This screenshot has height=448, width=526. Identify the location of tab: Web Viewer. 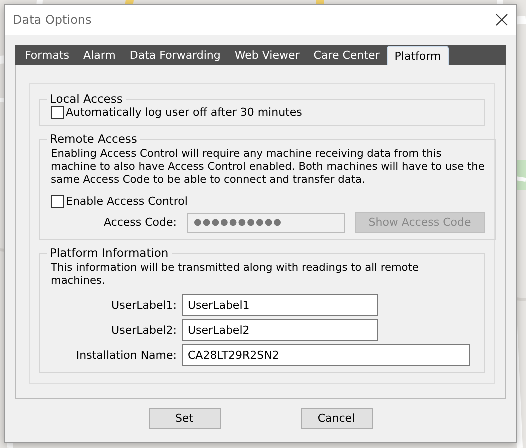
(267, 55).